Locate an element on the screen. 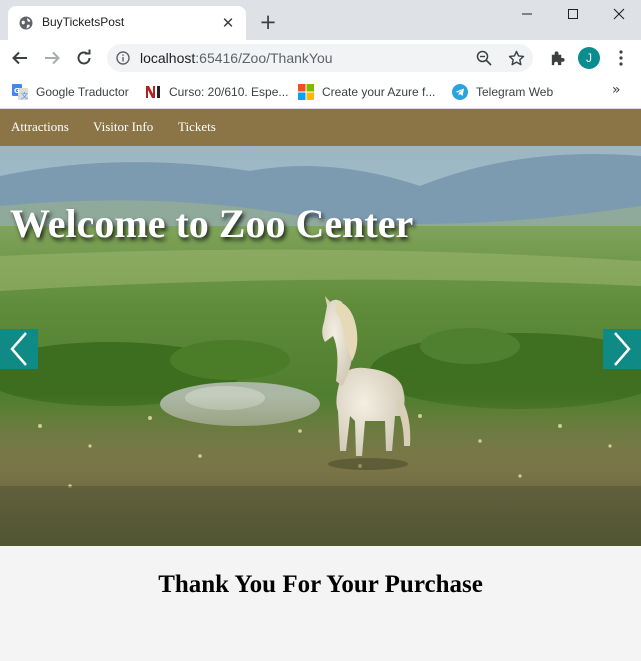 This screenshot has width=641, height=661. browser-toolbar: localhost:65416/Zoo/ThankYou J is located at coordinates (320, 58).